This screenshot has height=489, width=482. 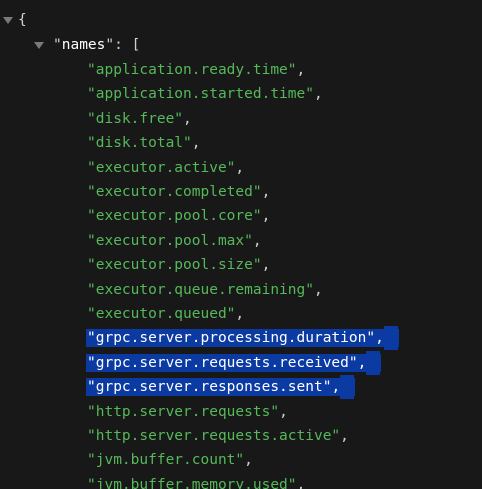 What do you see at coordinates (22, 20) in the screenshot?
I see `open-brace: {` at bounding box center [22, 20].